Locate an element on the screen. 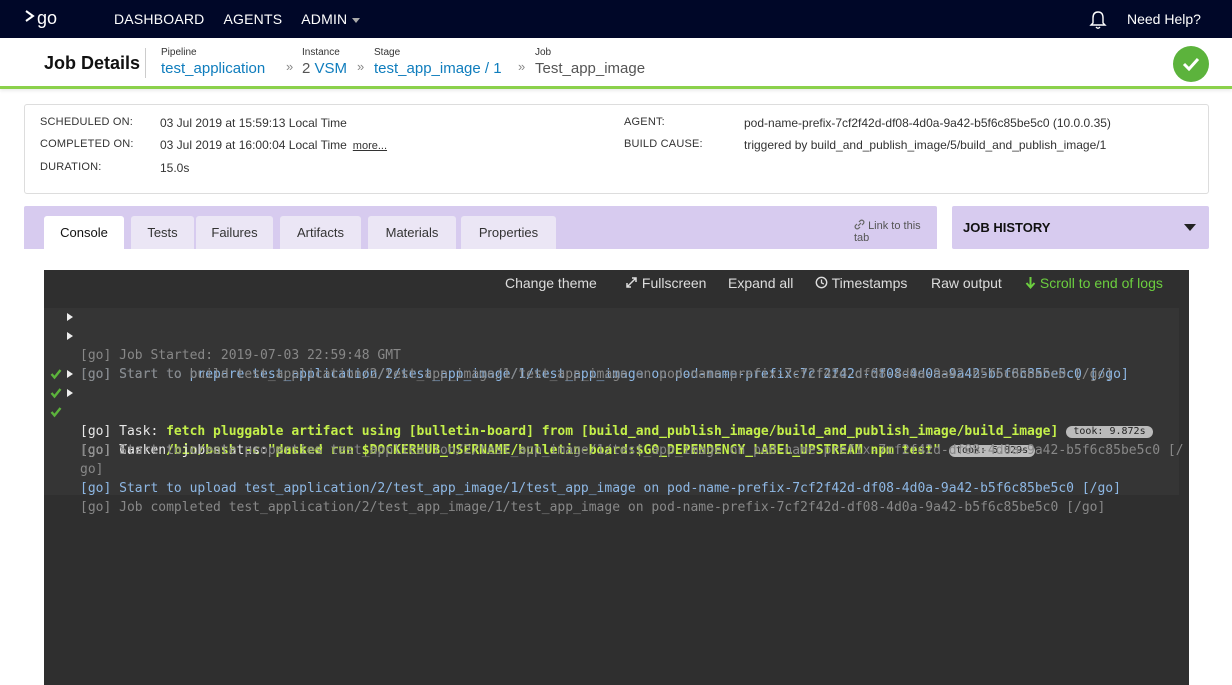  fullscreen-button: Fullscreen is located at coordinates (665, 283).